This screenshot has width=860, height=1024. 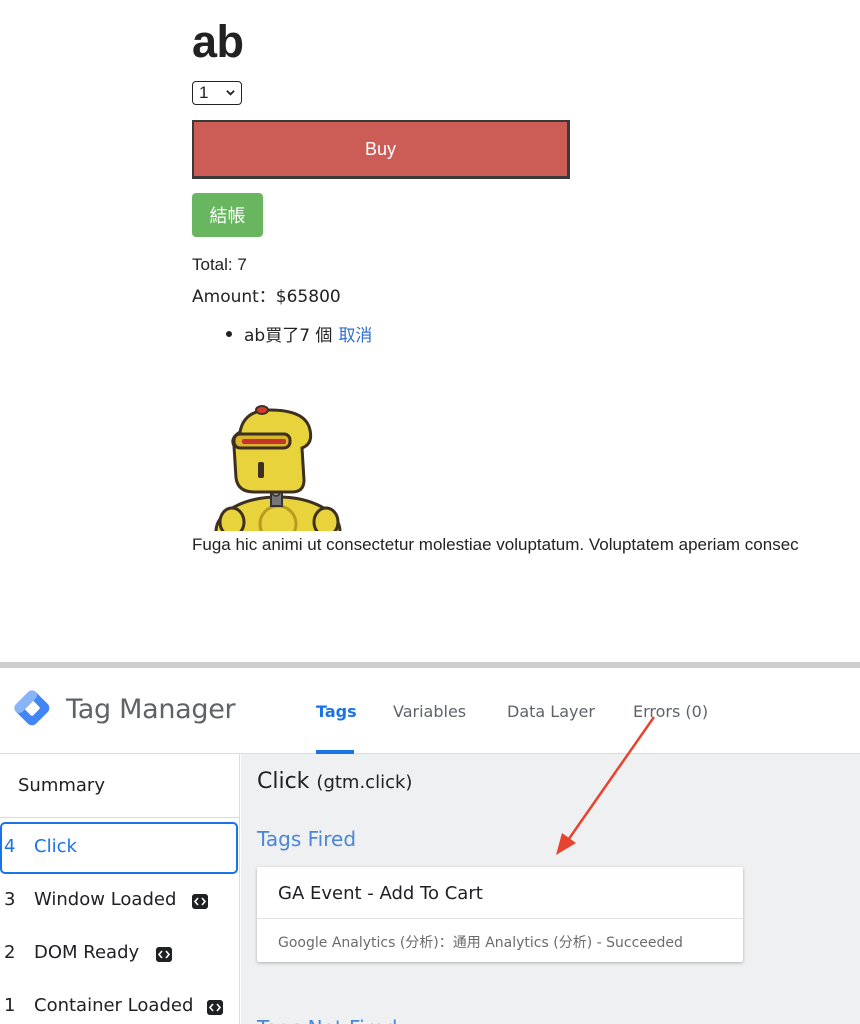 I want to click on fired-tag-name: GA Event - Add To Cart, so click(x=380, y=893).